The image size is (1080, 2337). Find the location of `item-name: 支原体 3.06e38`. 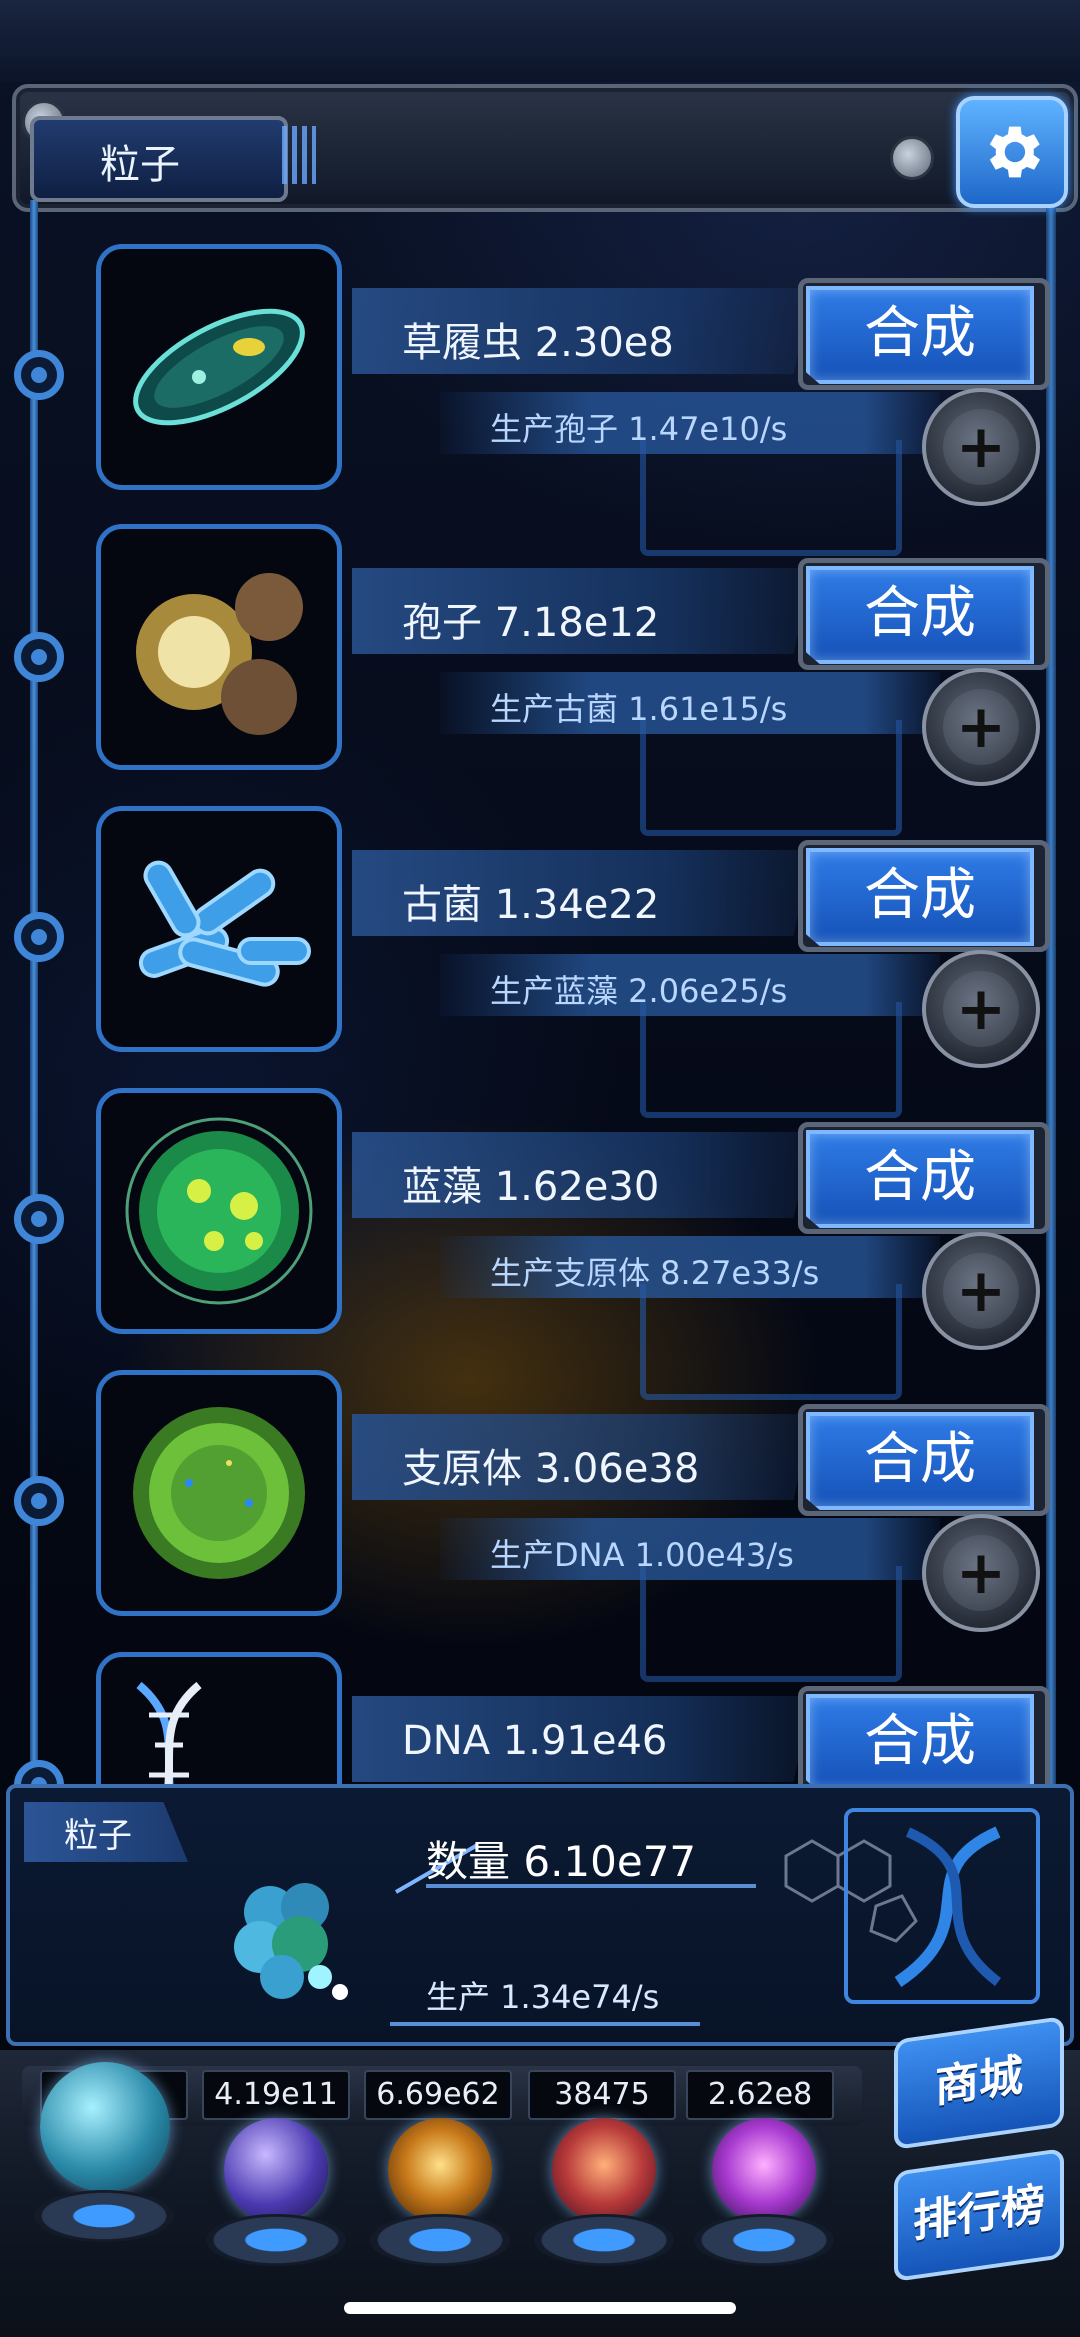

item-name: 支原体 3.06e38 is located at coordinates (551, 1469).